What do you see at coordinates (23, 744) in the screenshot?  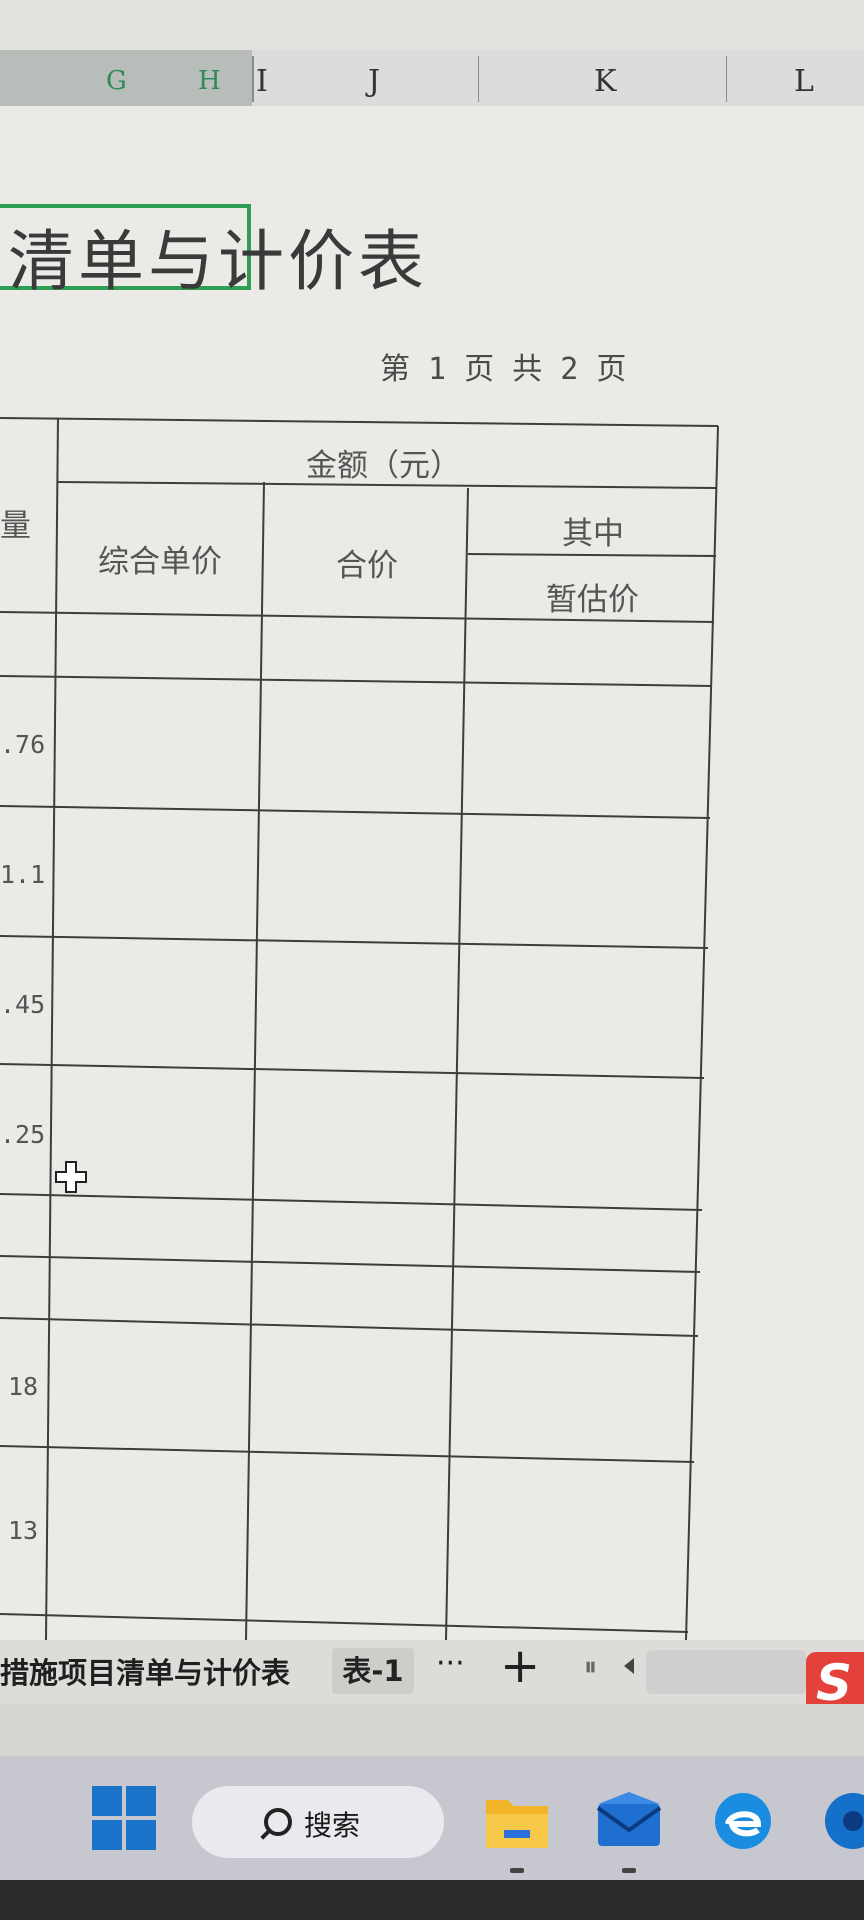 I see `quantity-cell: .76` at bounding box center [23, 744].